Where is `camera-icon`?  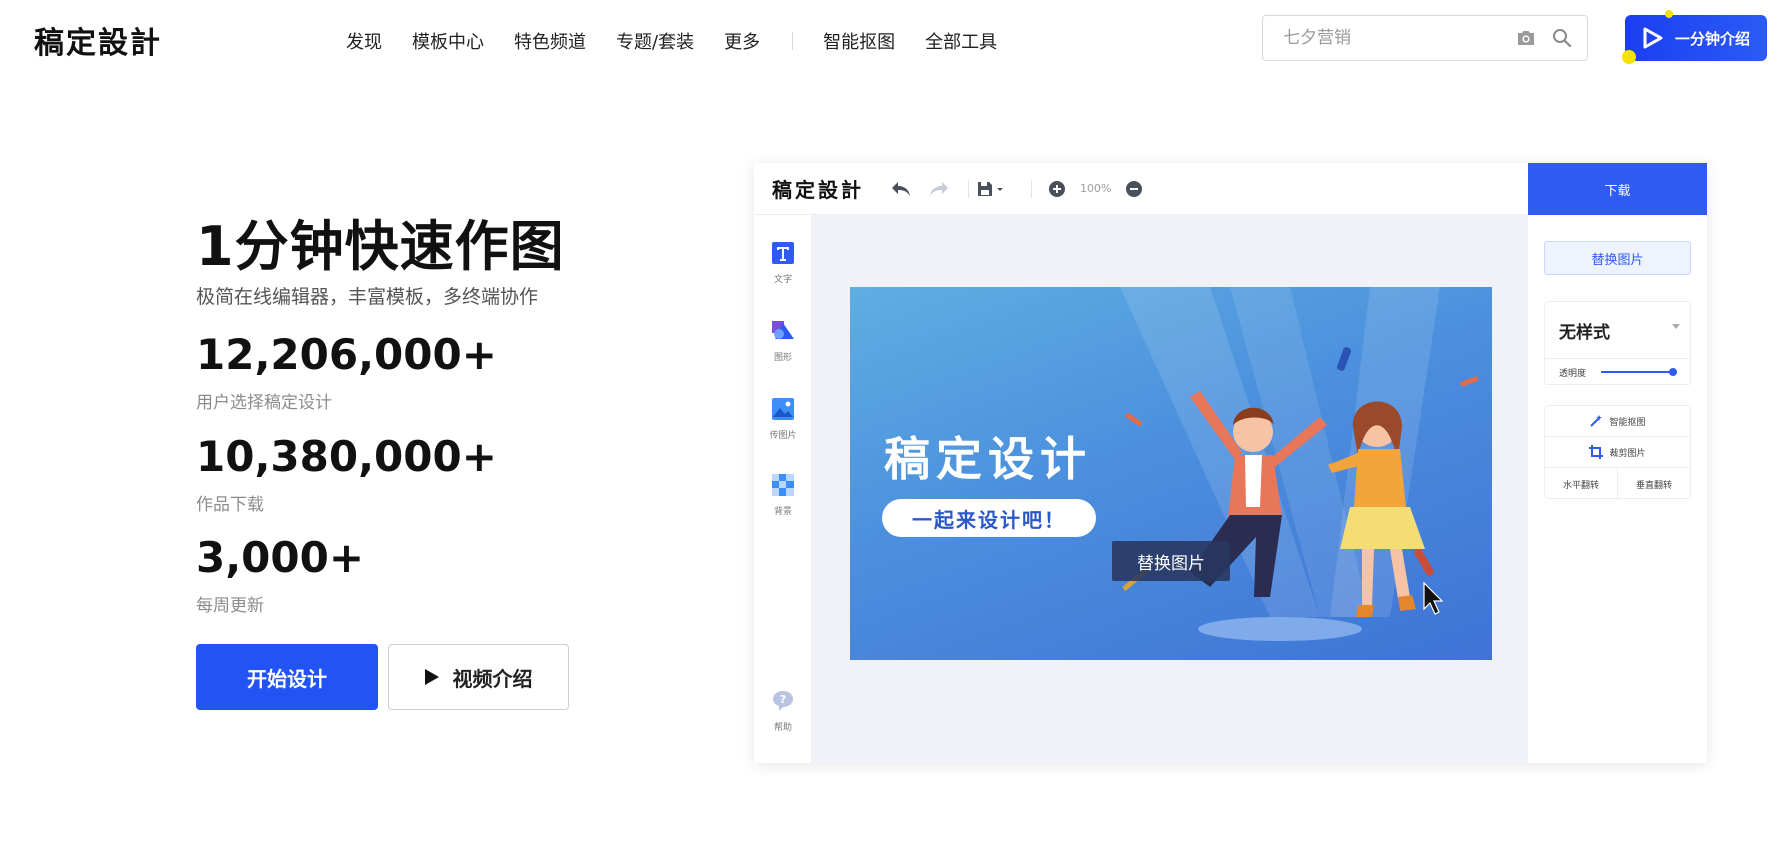 camera-icon is located at coordinates (1526, 38).